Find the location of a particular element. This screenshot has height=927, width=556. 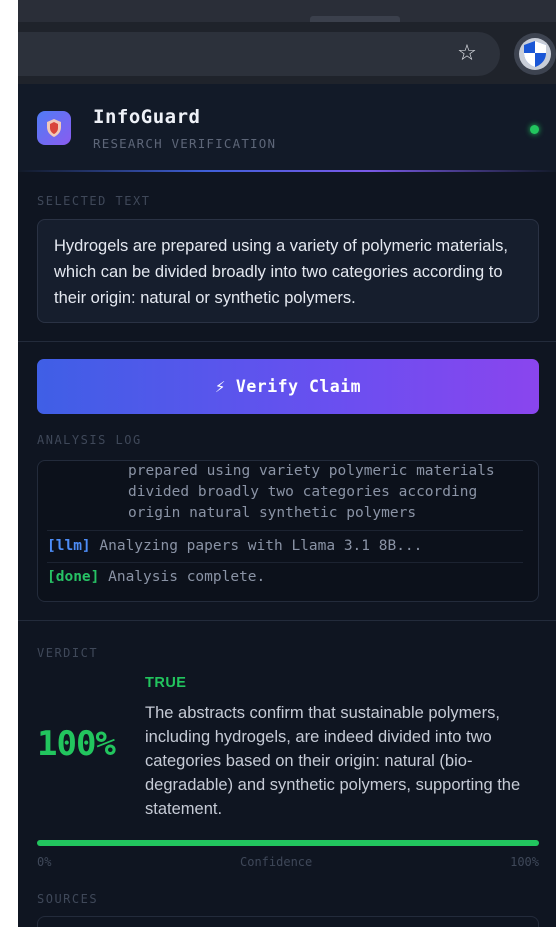

app-subtitle: RESEARCH VERIFICATION is located at coordinates (185, 143).